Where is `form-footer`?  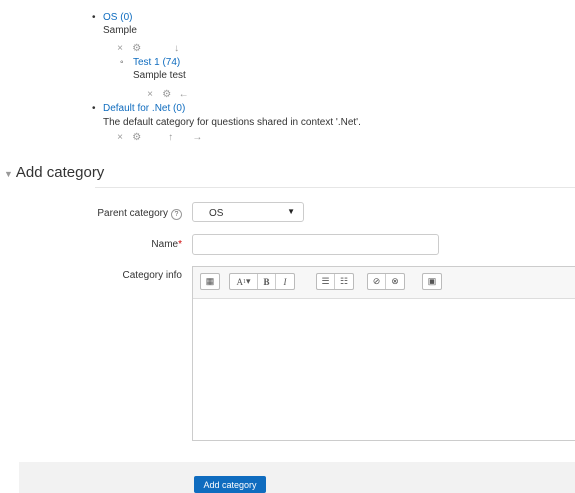 form-footer is located at coordinates (297, 477).